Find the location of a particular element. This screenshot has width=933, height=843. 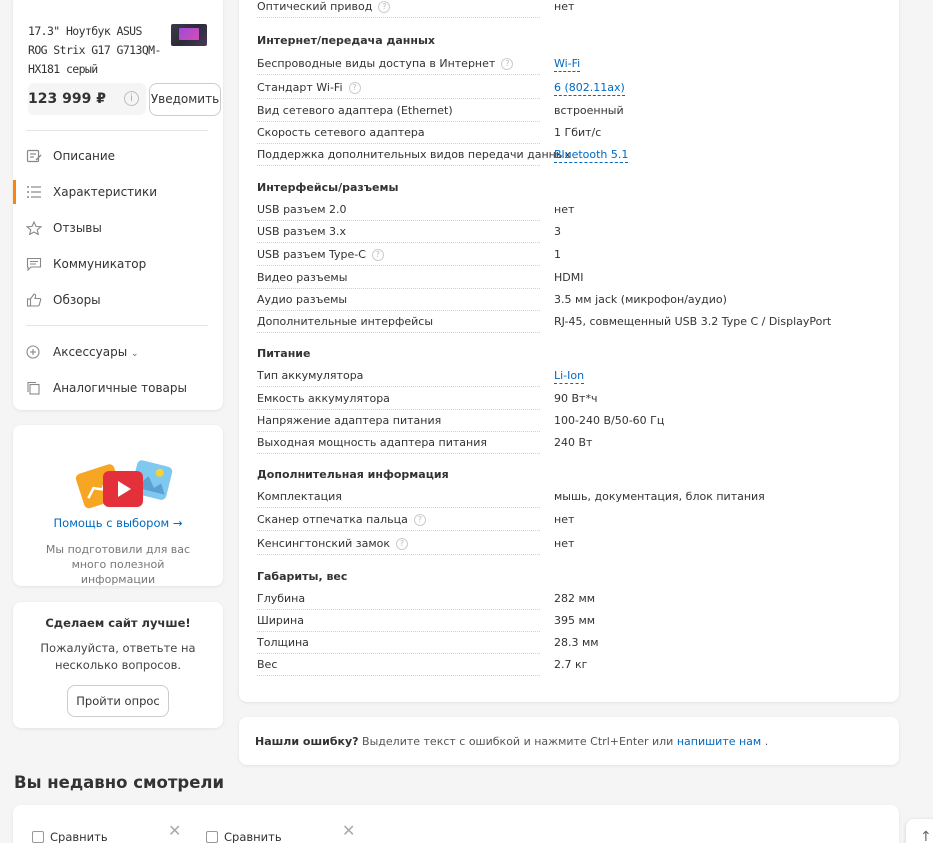

spec-name: Толщина is located at coordinates (398, 645).